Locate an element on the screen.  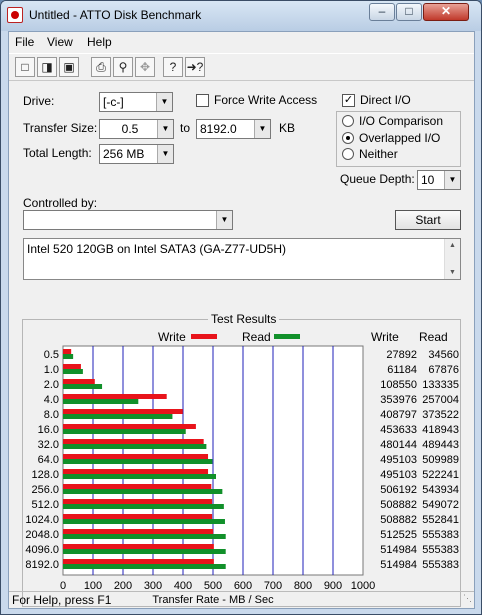
write-value: 61184 is located at coordinates (402, 370).